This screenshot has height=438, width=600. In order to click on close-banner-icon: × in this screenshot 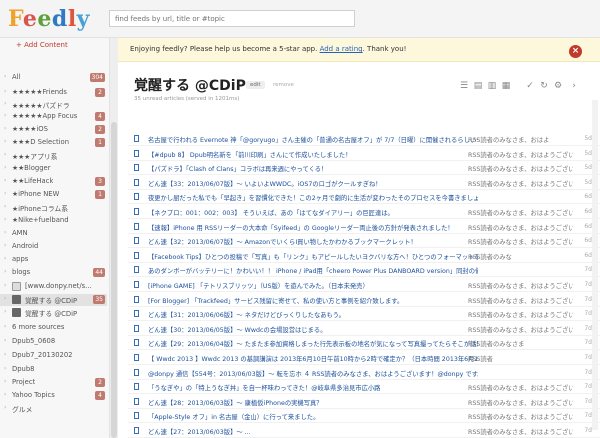, I will do `click(575, 51)`.